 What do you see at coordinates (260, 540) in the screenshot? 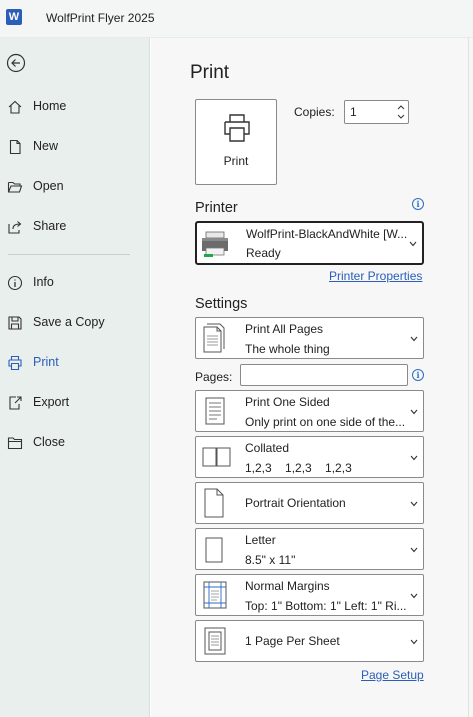
I see `paper-size-title: Letter` at bounding box center [260, 540].